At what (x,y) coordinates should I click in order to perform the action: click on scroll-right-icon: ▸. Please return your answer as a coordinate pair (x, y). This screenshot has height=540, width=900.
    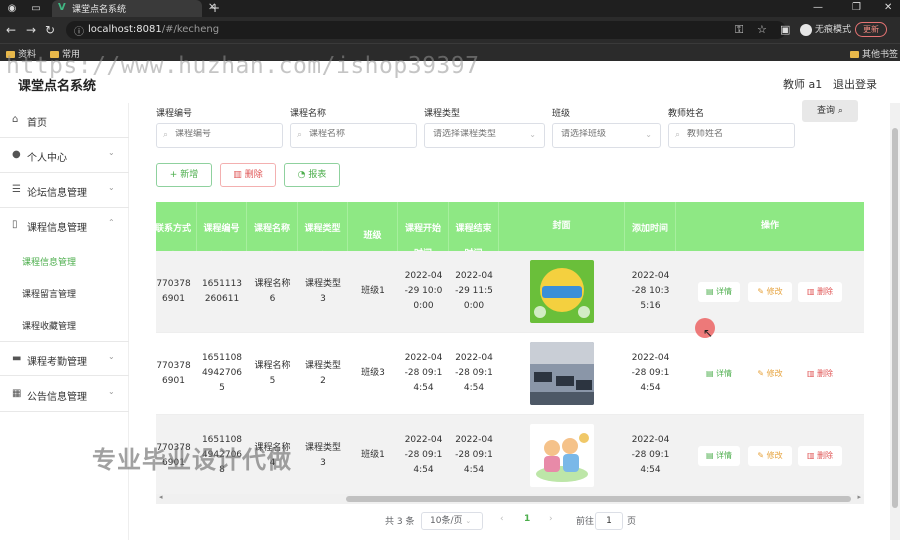
    Looking at the image, I should click on (859, 497).